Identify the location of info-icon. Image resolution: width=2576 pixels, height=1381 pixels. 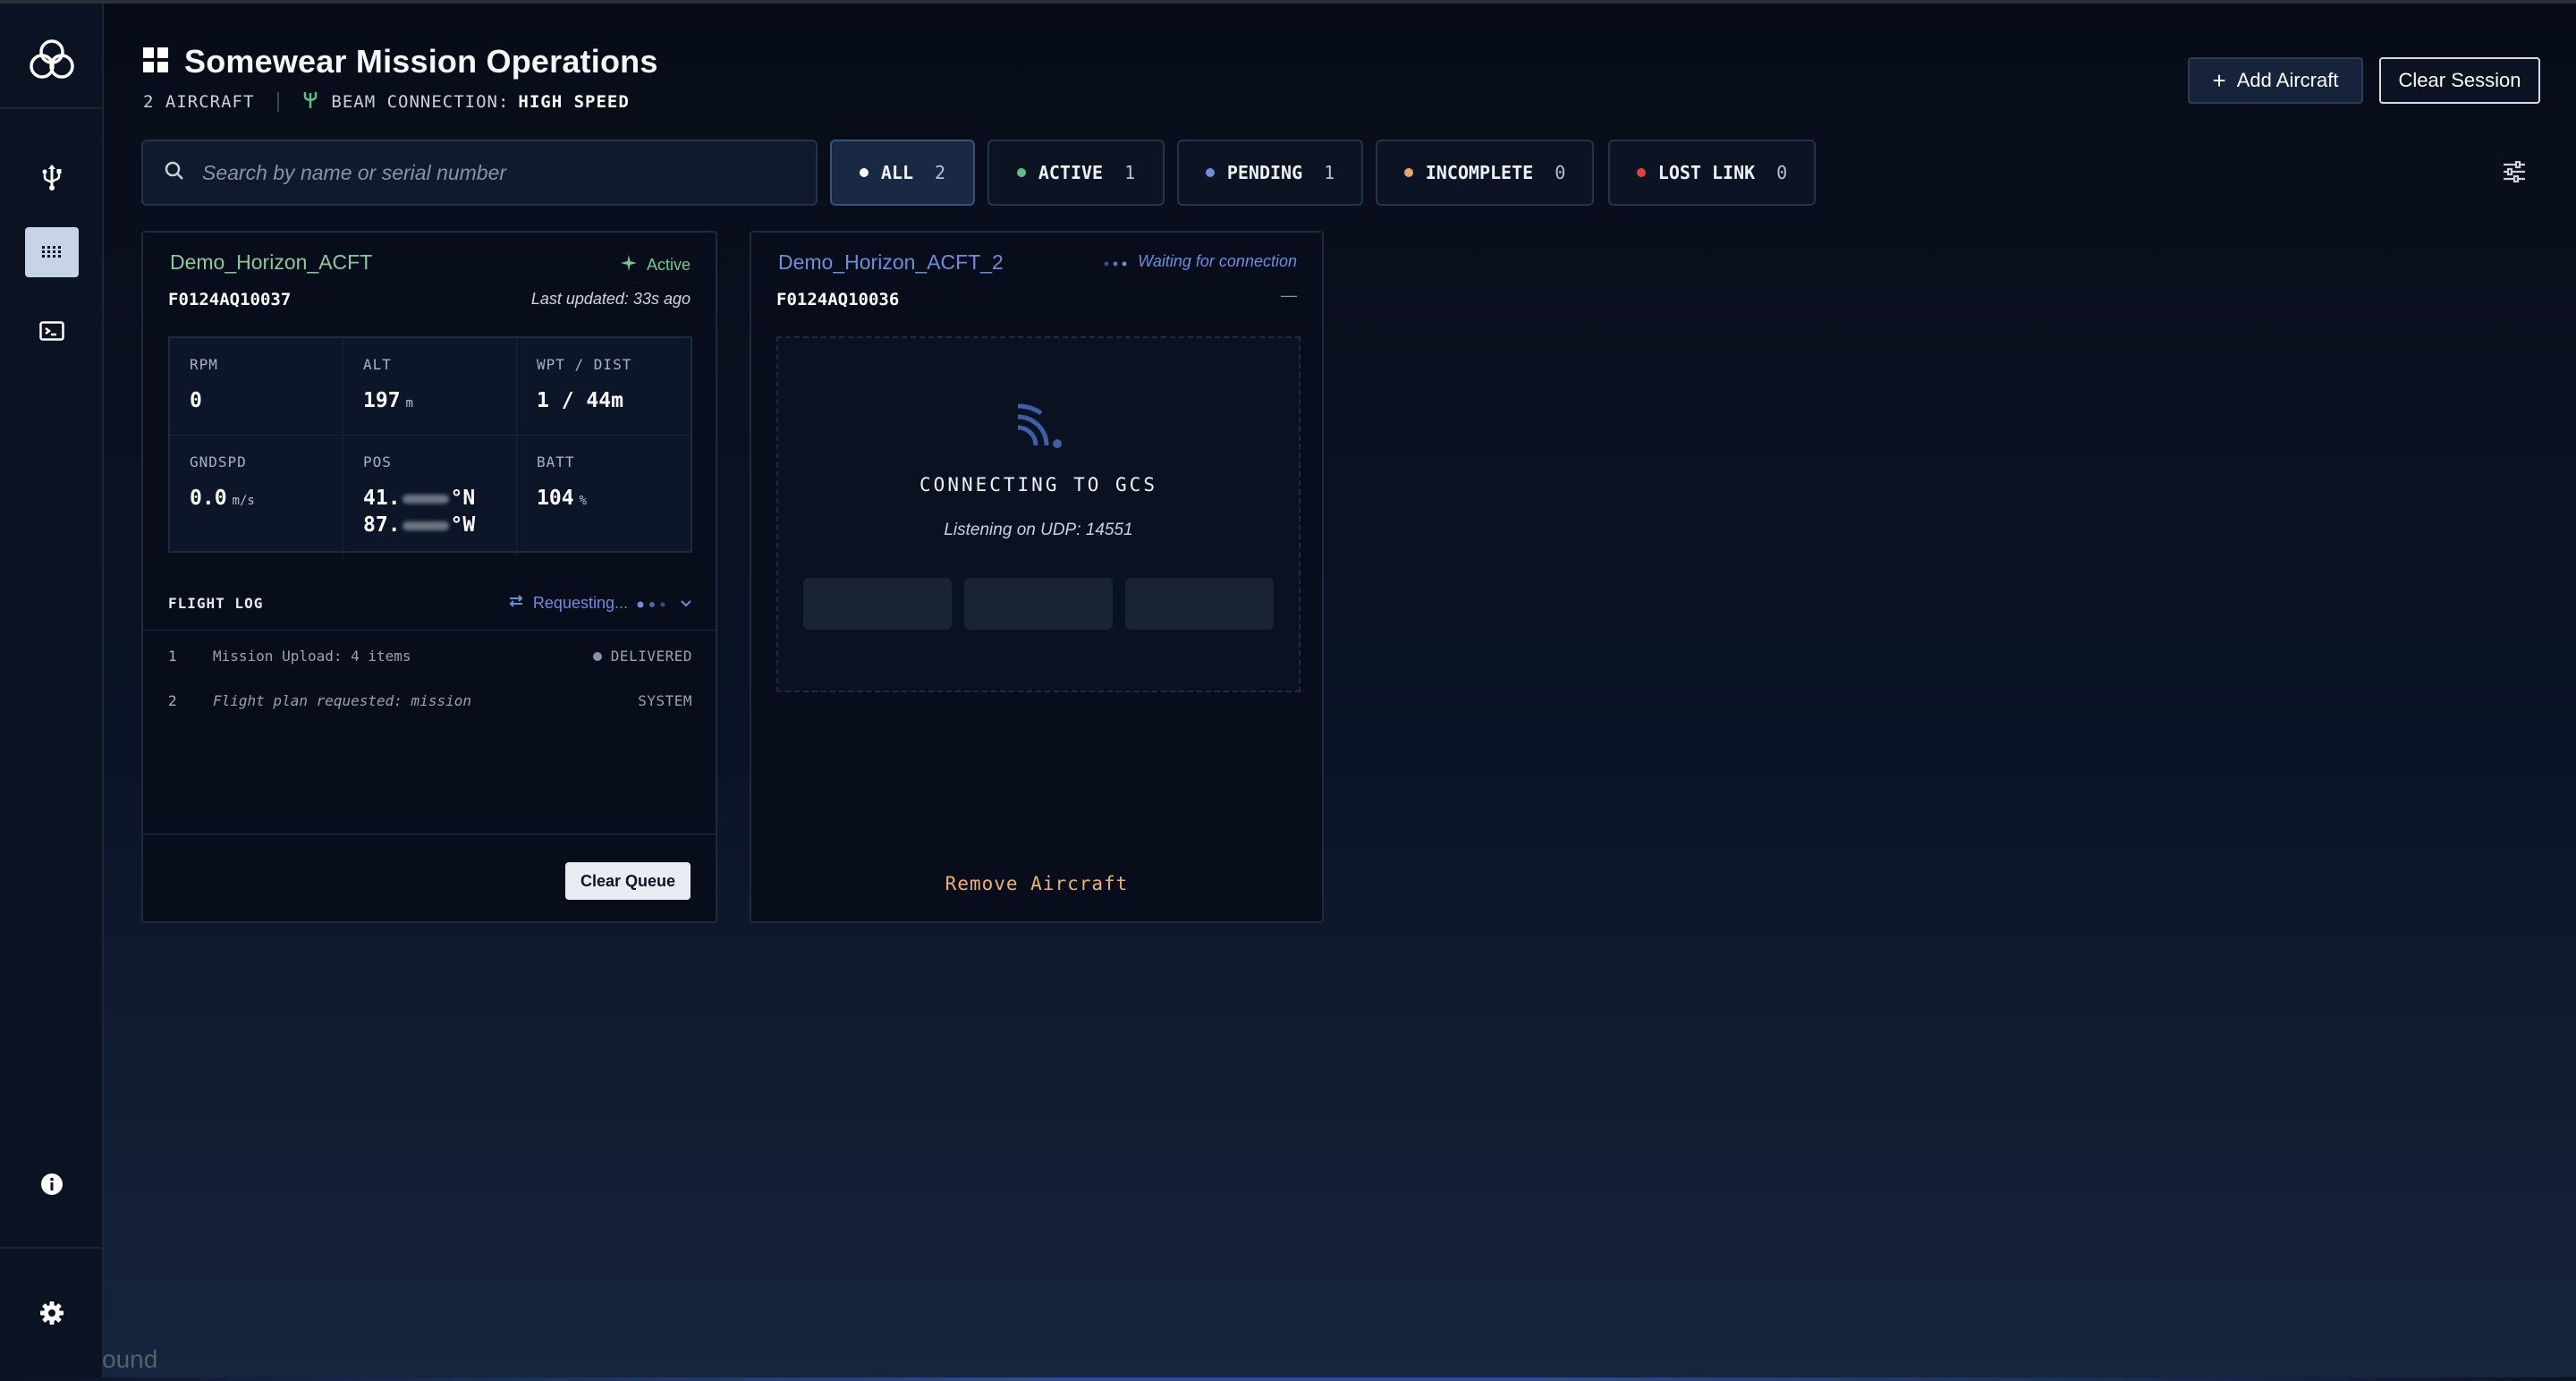
(52, 1184).